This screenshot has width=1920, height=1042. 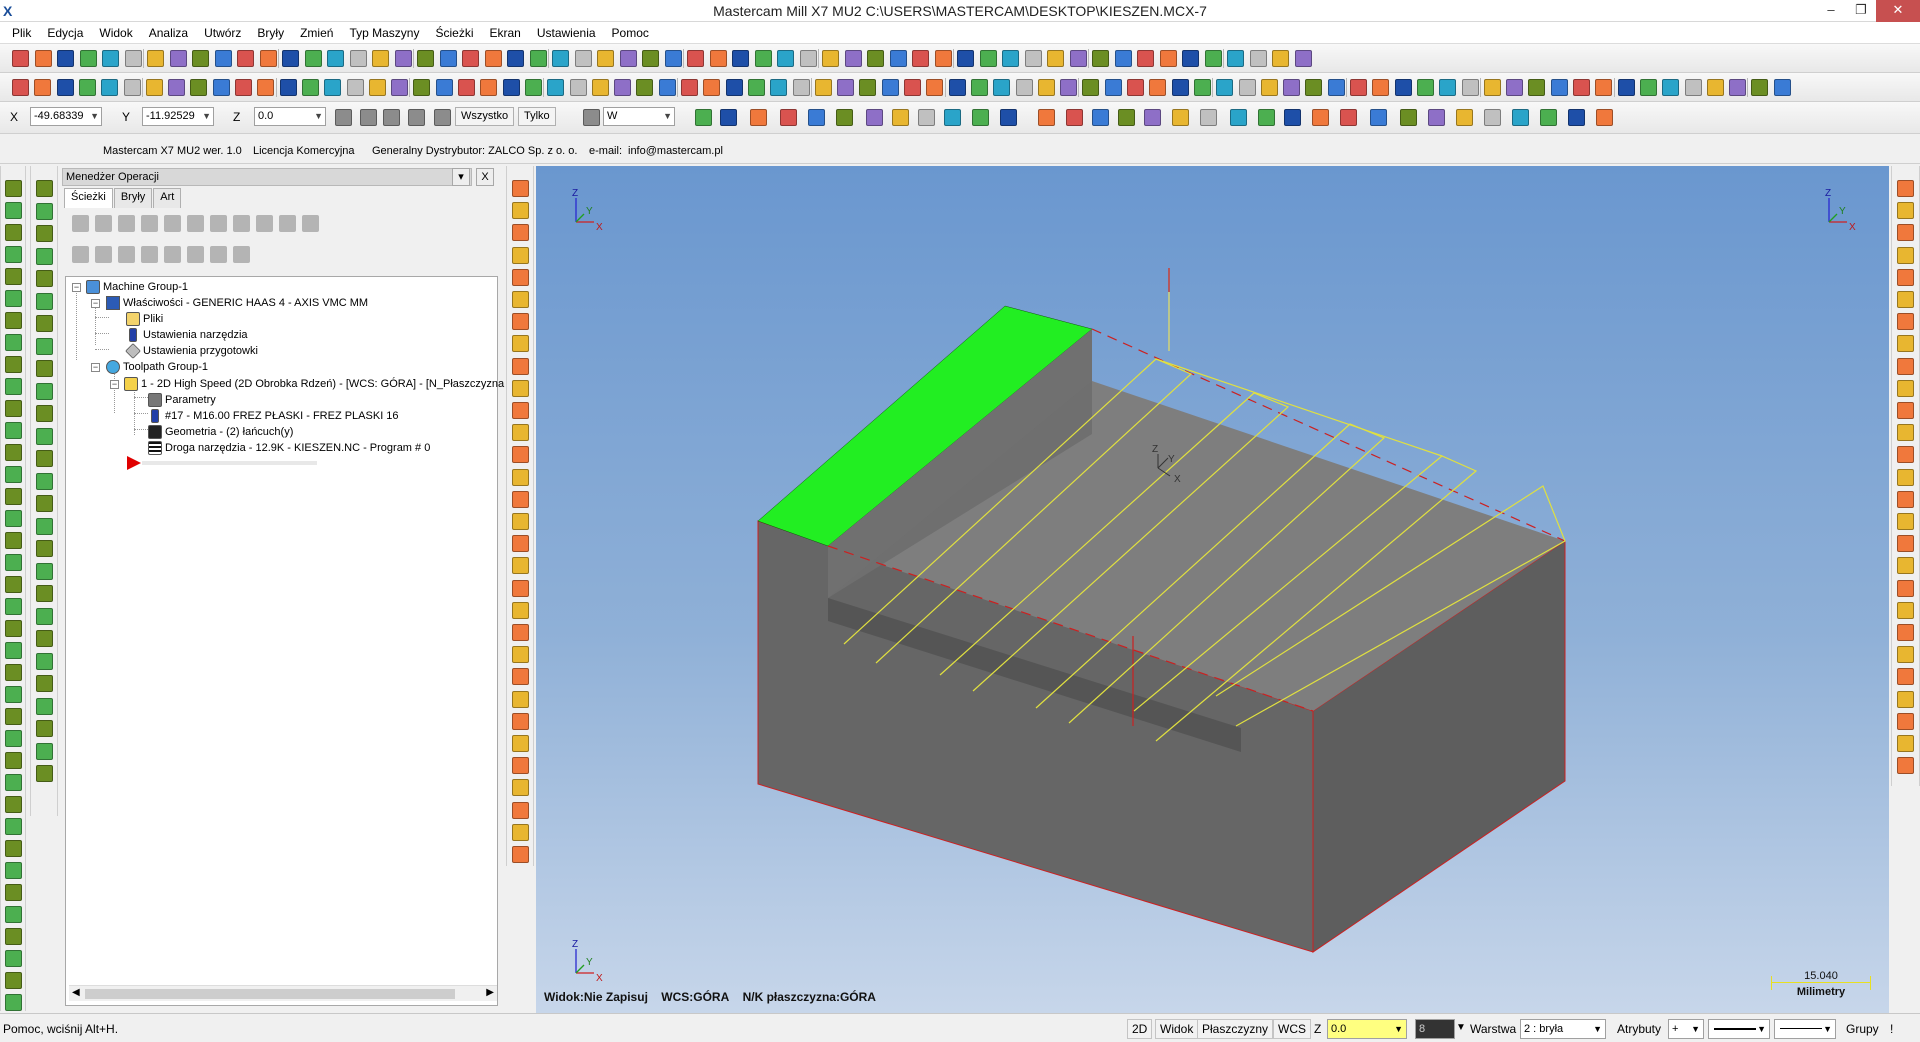 What do you see at coordinates (144, 319) in the screenshot?
I see `tree-item-files: Pliki` at bounding box center [144, 319].